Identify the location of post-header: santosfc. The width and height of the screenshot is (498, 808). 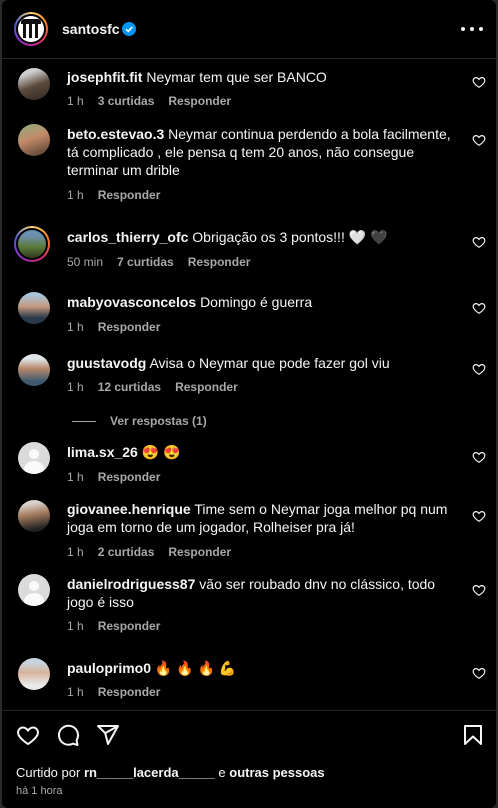
(249, 29).